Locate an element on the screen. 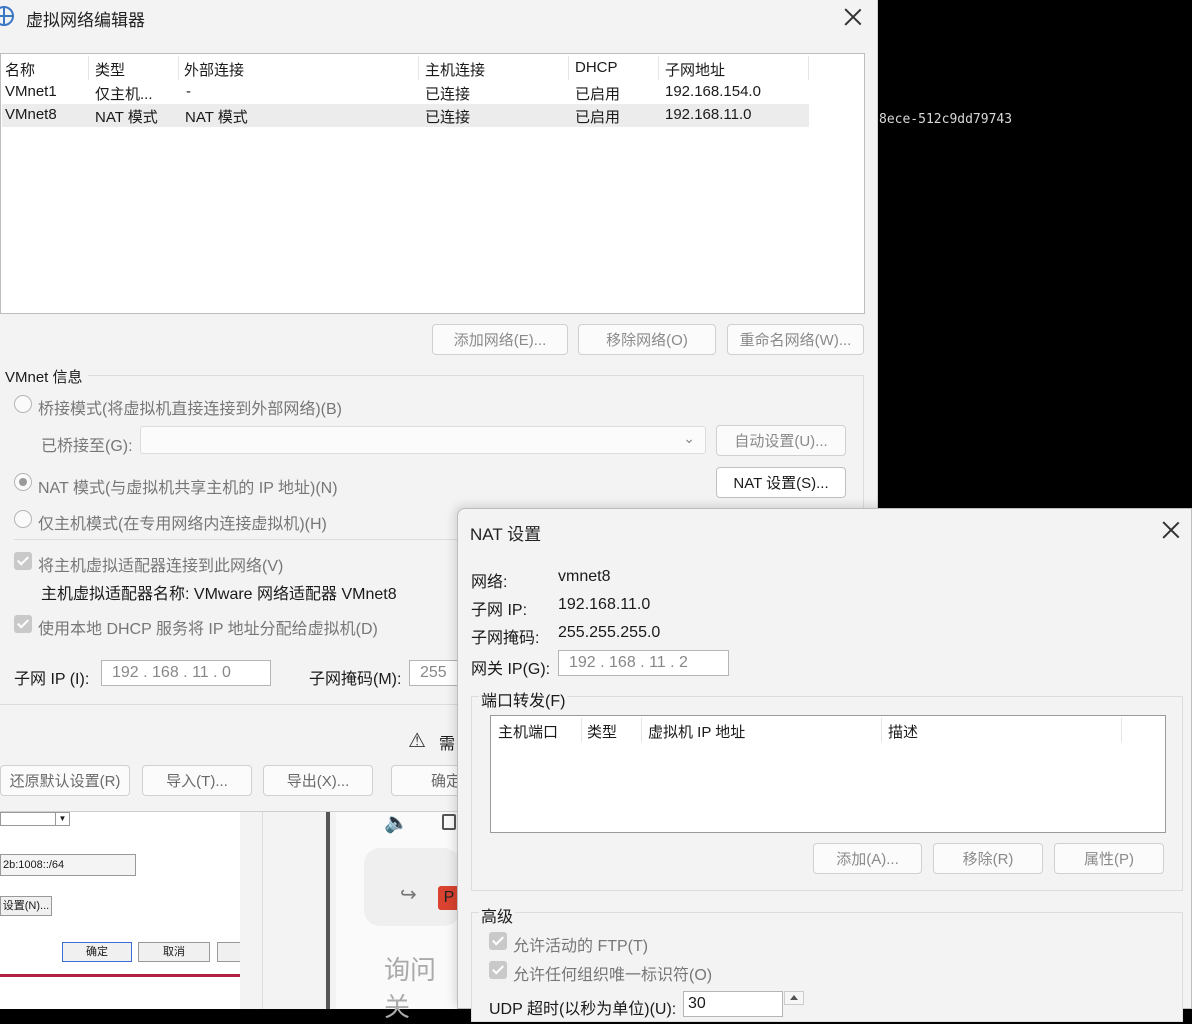 The height and width of the screenshot is (1024, 1192). background-network-window: ▼ 2b:1008::/64 设置(N)... 确定 取消 is located at coordinates (120, 909).